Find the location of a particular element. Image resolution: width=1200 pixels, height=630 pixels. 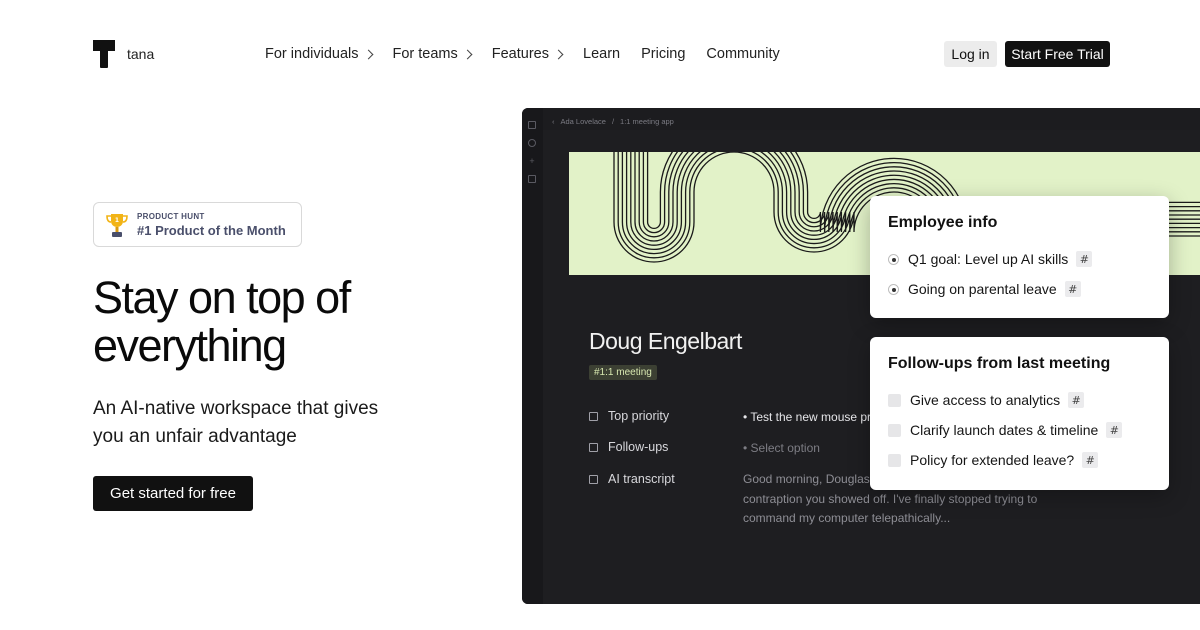

checklist-item: Give access to analytics # is located at coordinates (1019, 400).